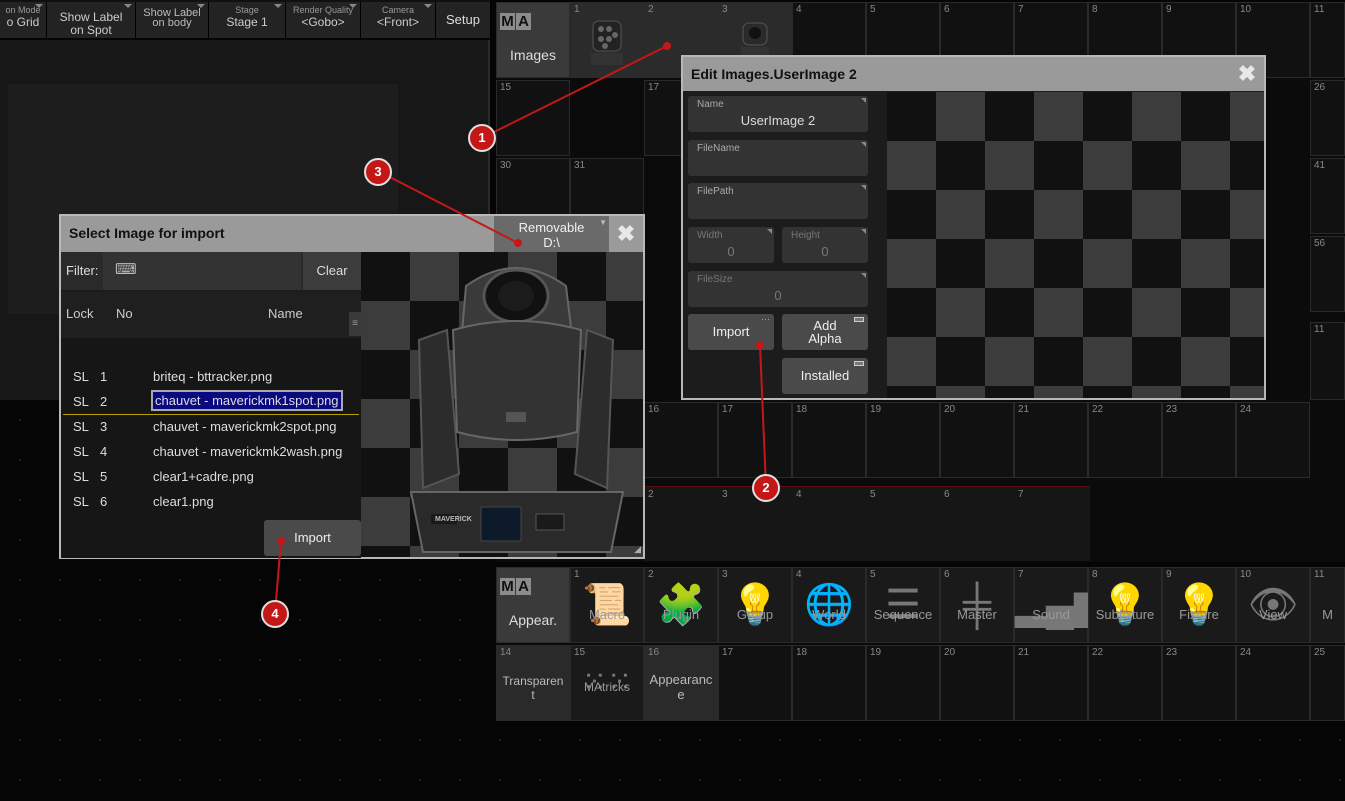  What do you see at coordinates (378, 172) in the screenshot?
I see `callout-badge-3: 3` at bounding box center [378, 172].